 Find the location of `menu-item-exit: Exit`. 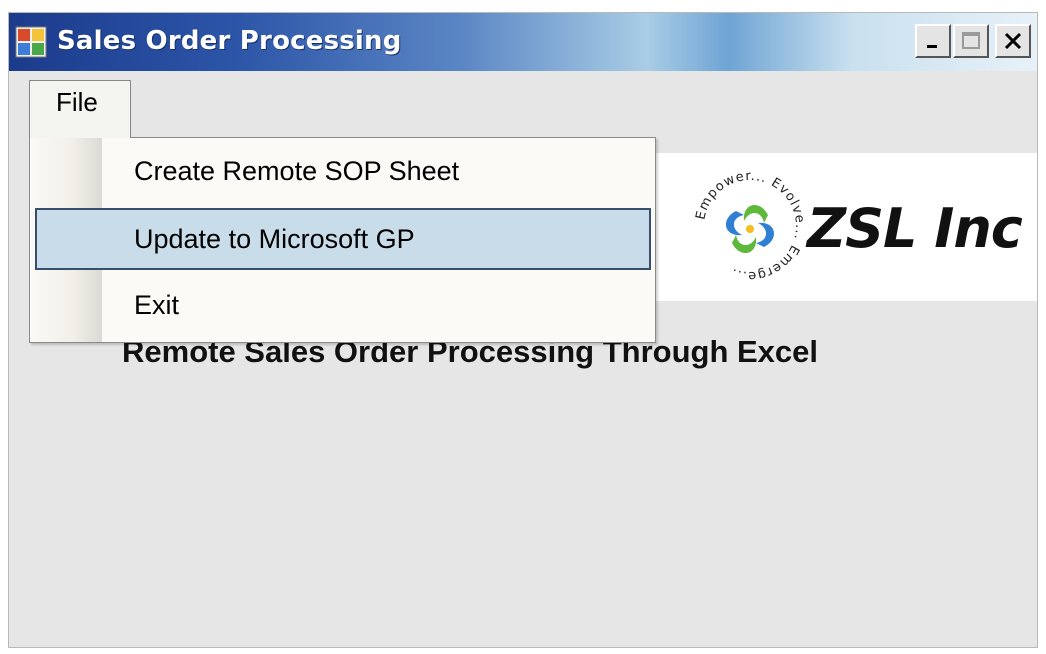

menu-item-exit: Exit is located at coordinates (343, 306).